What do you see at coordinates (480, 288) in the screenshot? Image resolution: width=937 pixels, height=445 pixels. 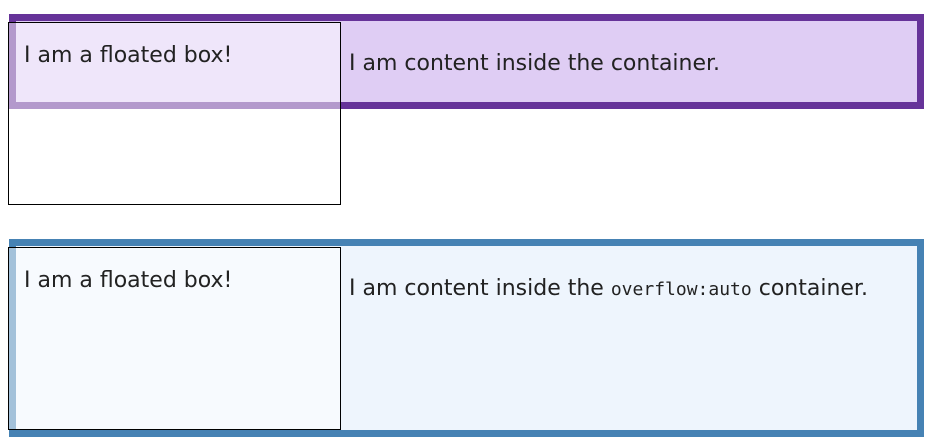 I see `content-prefix: I am content inside the` at bounding box center [480, 288].